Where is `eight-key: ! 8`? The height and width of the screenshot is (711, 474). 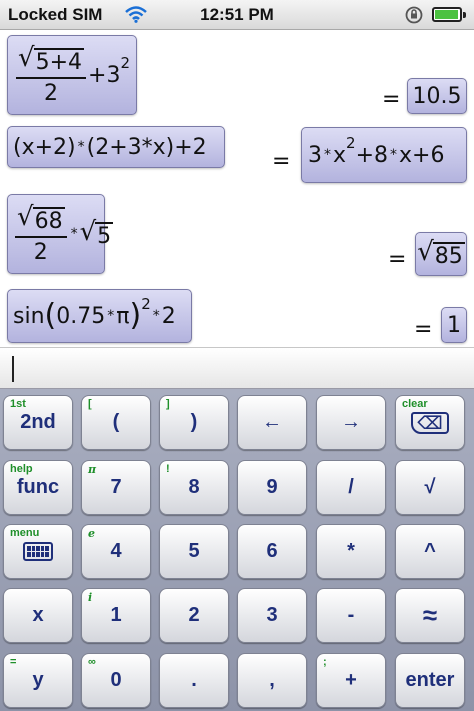 eight-key: ! 8 is located at coordinates (194, 487).